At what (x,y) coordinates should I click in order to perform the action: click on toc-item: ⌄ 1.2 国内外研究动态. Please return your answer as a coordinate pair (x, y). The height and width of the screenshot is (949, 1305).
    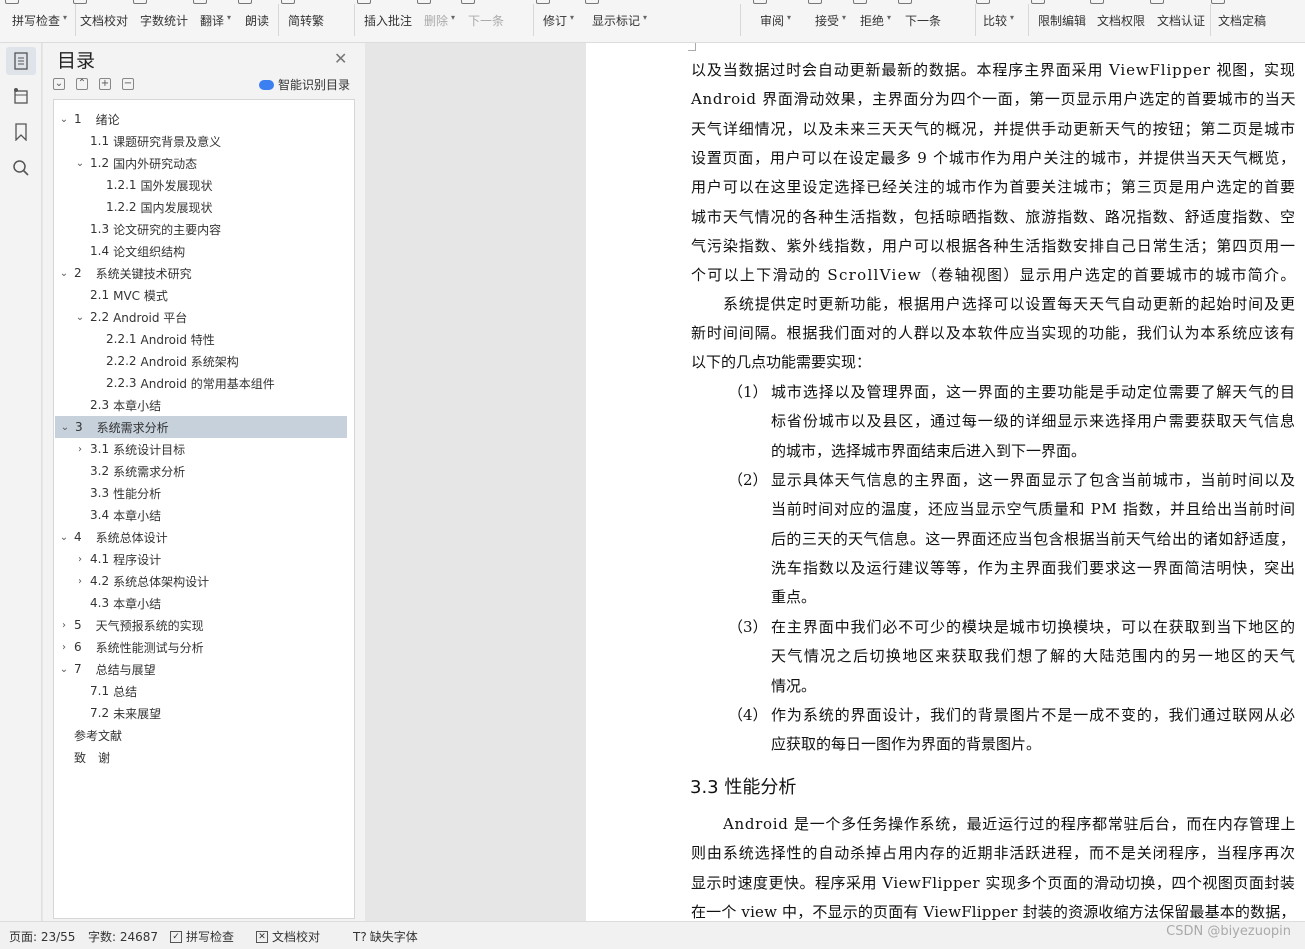
    Looking at the image, I should click on (125, 163).